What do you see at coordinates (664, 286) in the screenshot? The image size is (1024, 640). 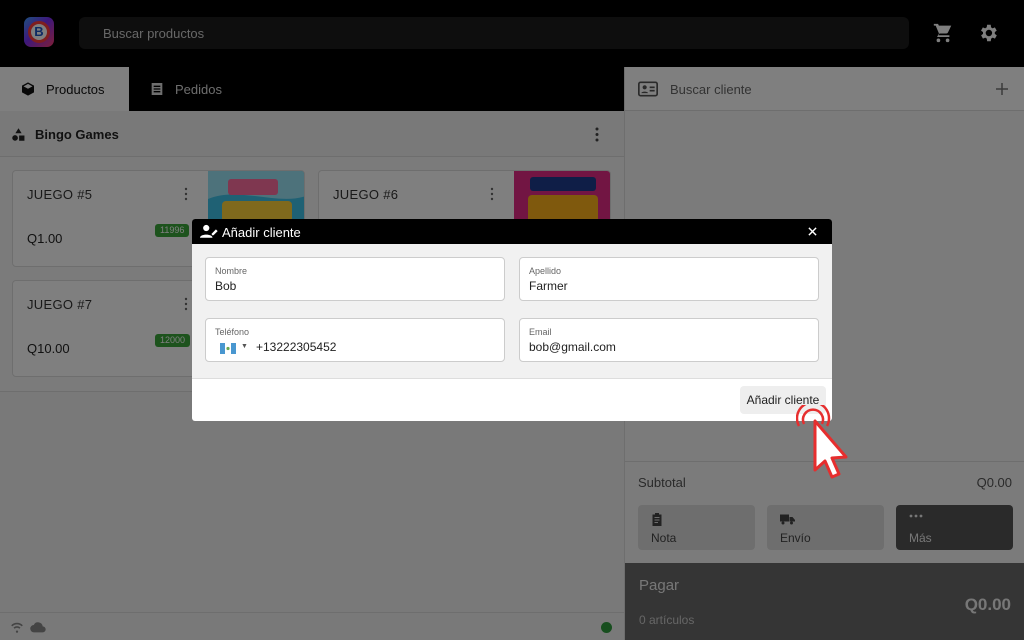 I see `last-name-input` at bounding box center [664, 286].